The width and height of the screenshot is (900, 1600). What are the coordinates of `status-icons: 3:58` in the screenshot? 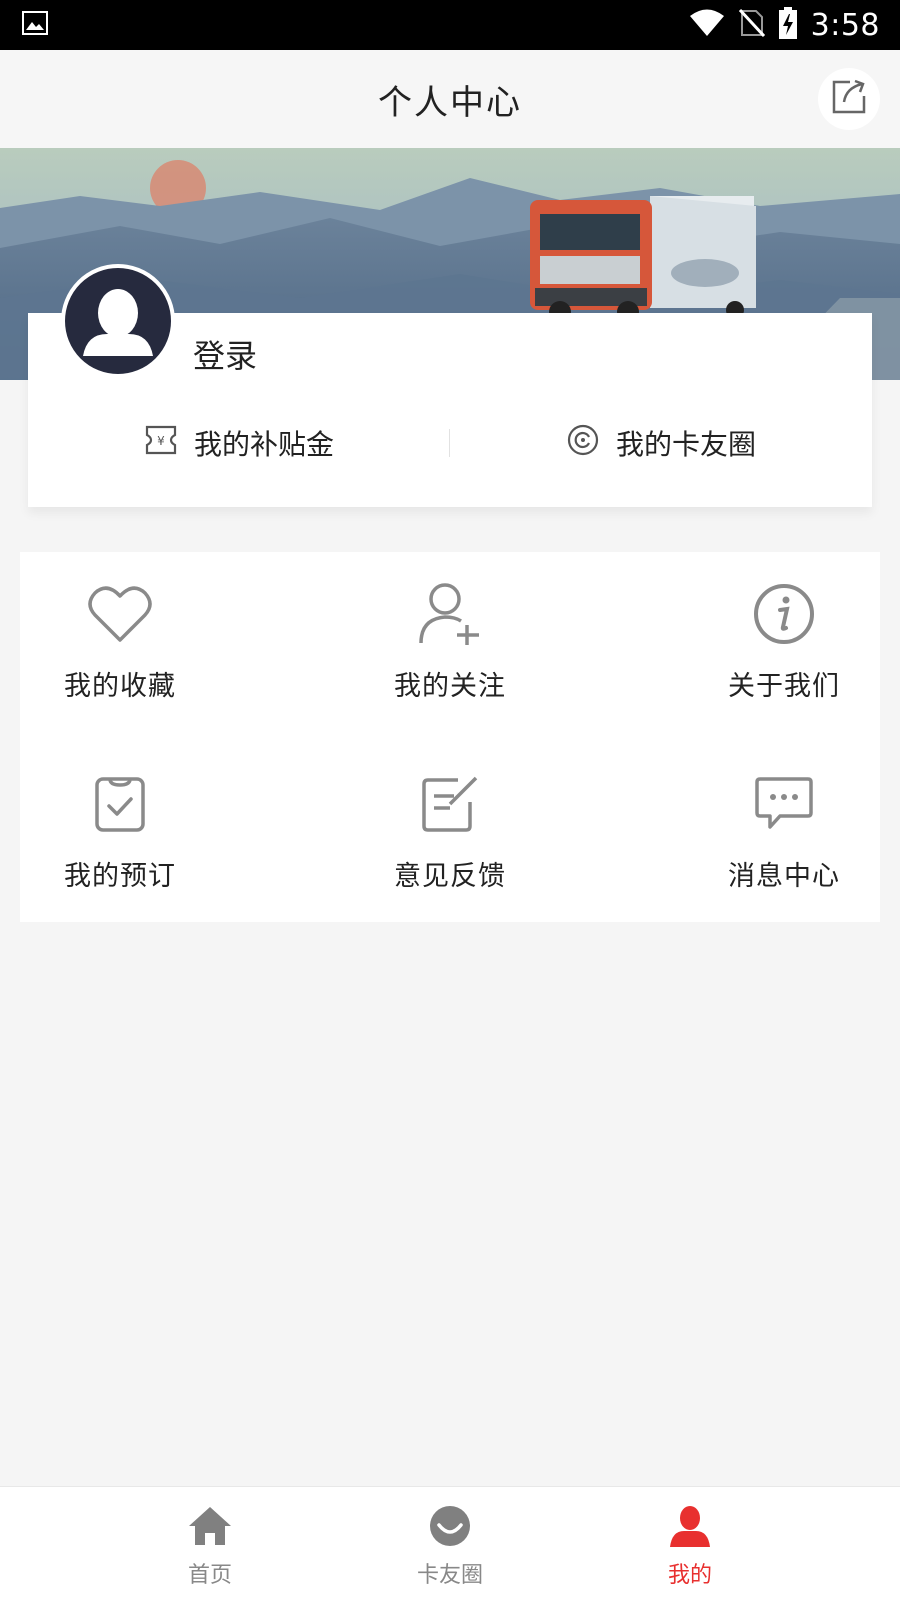 It's located at (784, 25).